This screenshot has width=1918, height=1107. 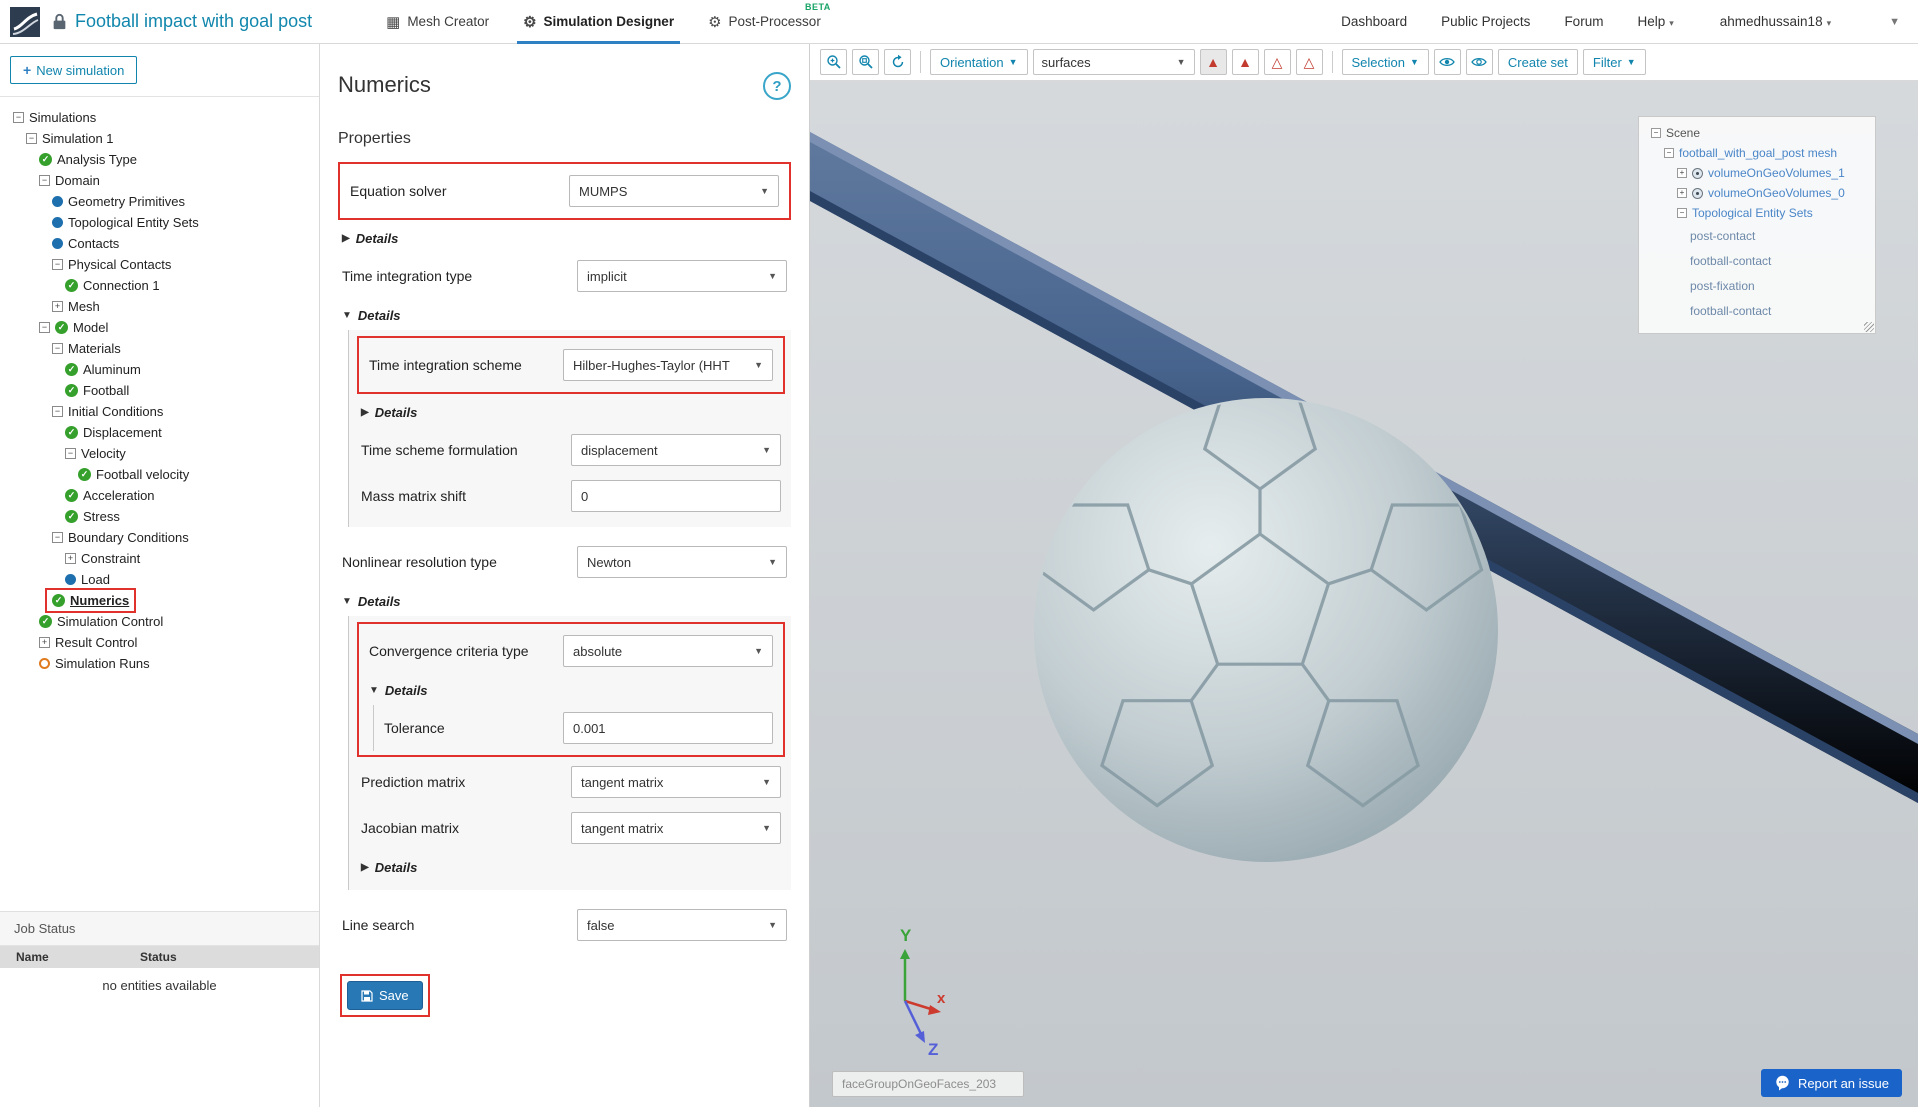 I want to click on tree-item: Physical Contacts, so click(x=111, y=264).